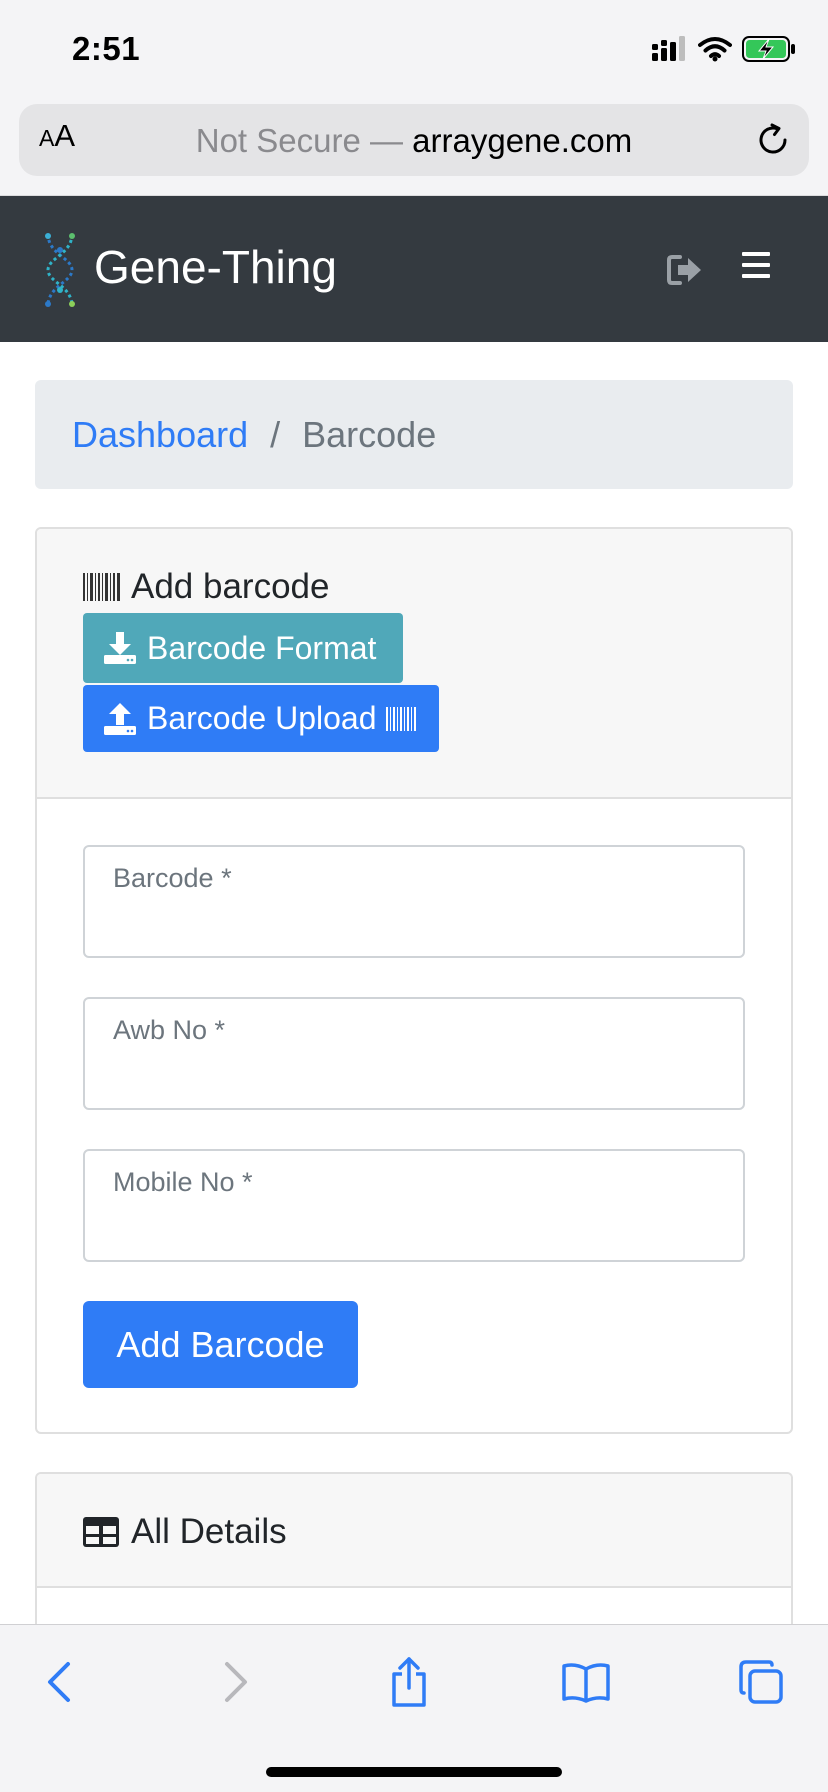  I want to click on breadcrumb: Dashboard / Barcode, so click(414, 434).